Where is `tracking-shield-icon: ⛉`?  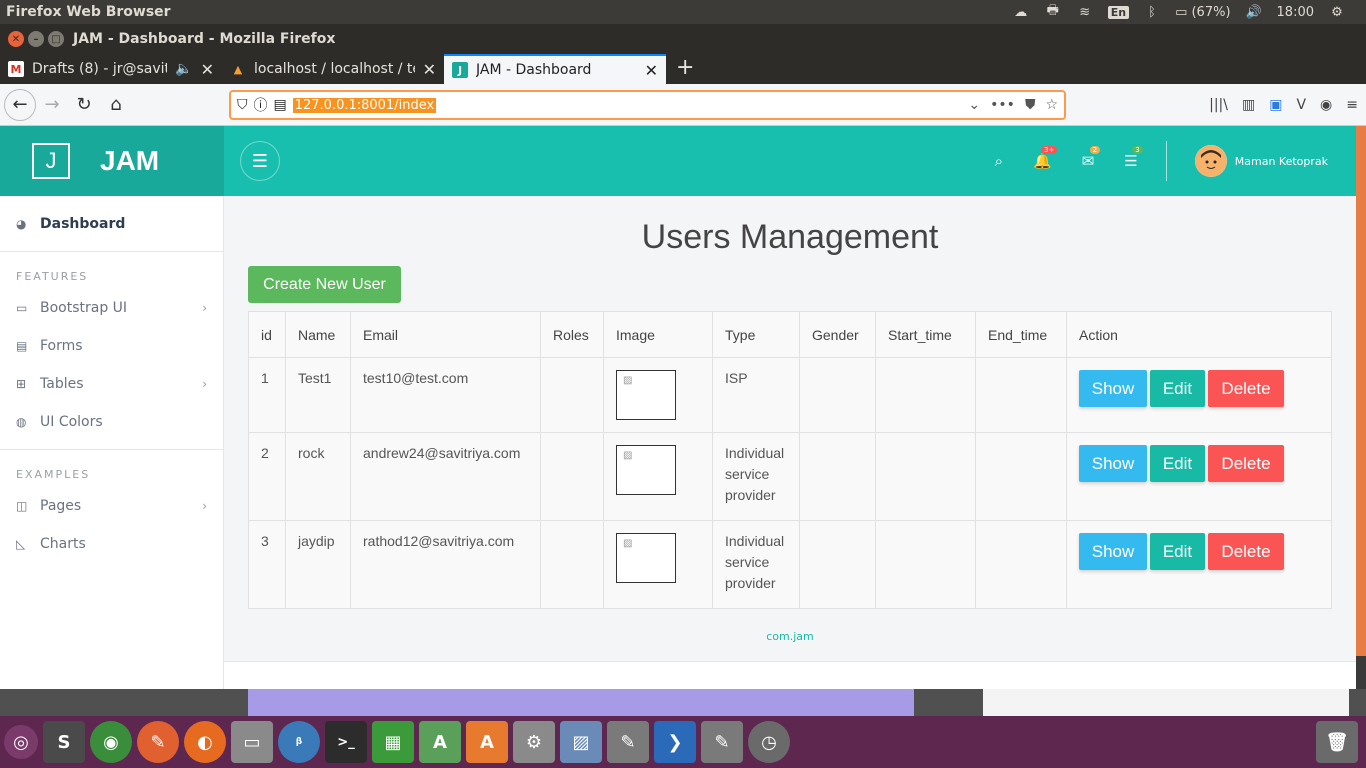 tracking-shield-icon: ⛉ is located at coordinates (242, 105).